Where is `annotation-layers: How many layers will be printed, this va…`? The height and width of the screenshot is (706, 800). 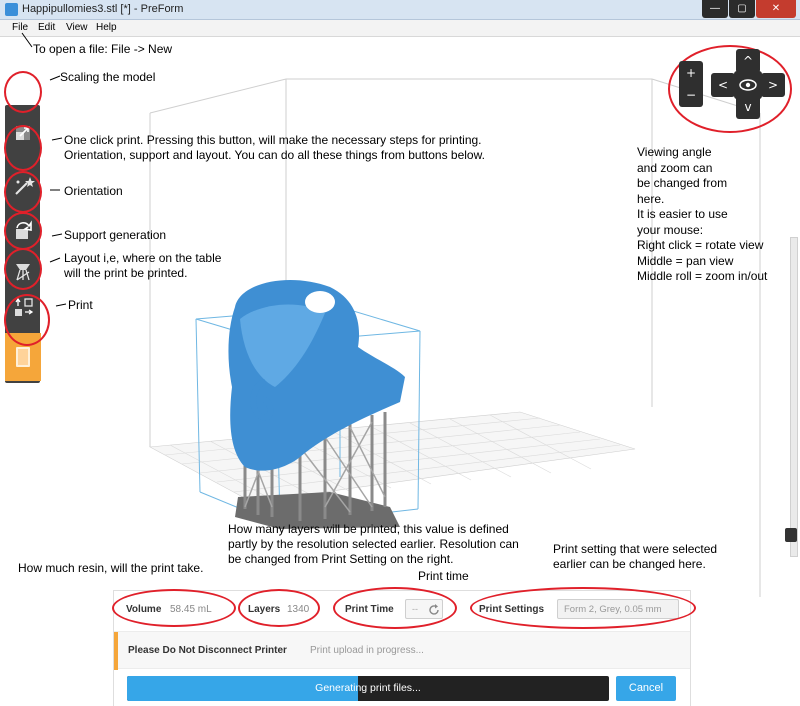
annotation-layers: How many layers will be printed, this va… is located at coordinates (373, 544).